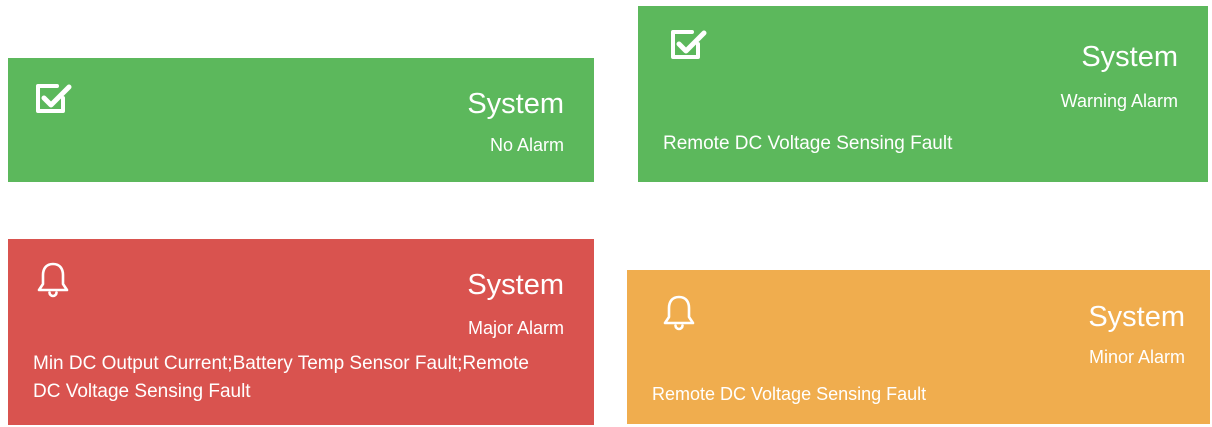  I want to click on alarm-level: No Alarm, so click(526, 145).